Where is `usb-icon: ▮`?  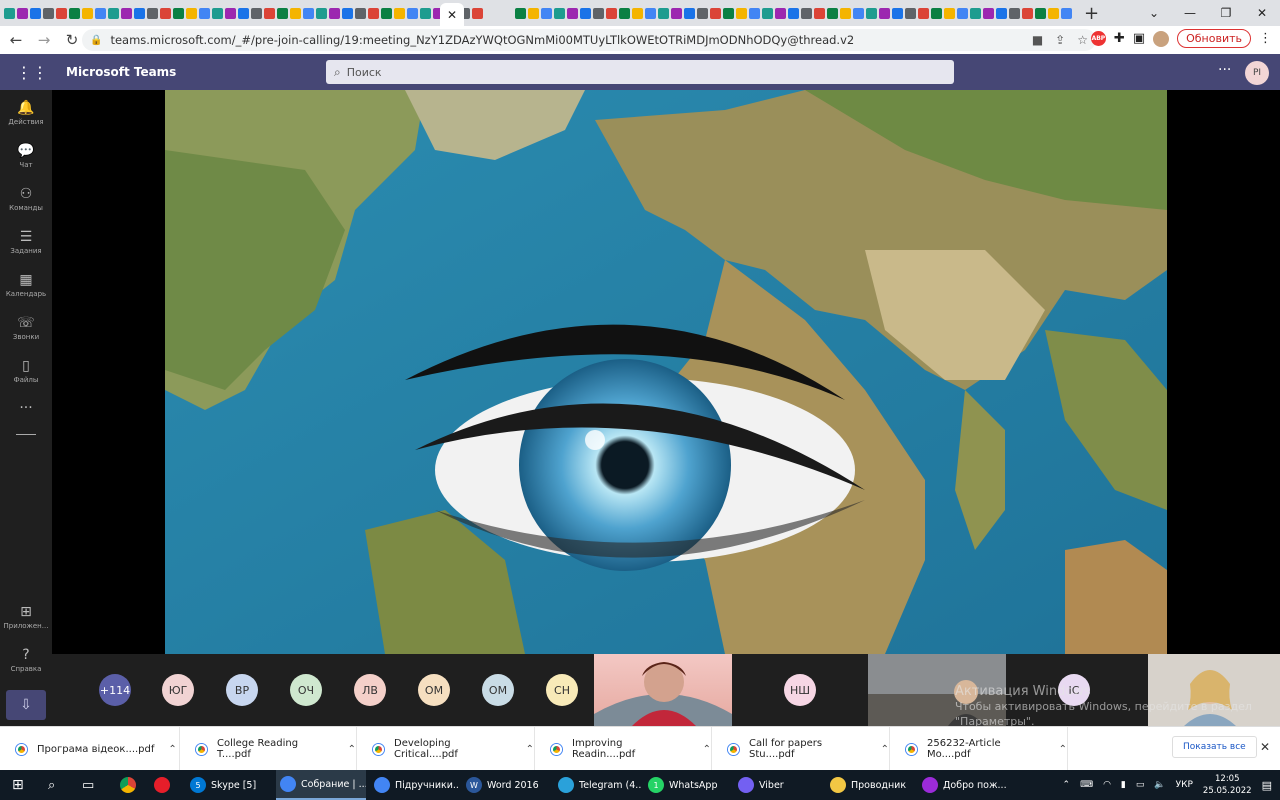
usb-icon: ▮ is located at coordinates (1123, 785).